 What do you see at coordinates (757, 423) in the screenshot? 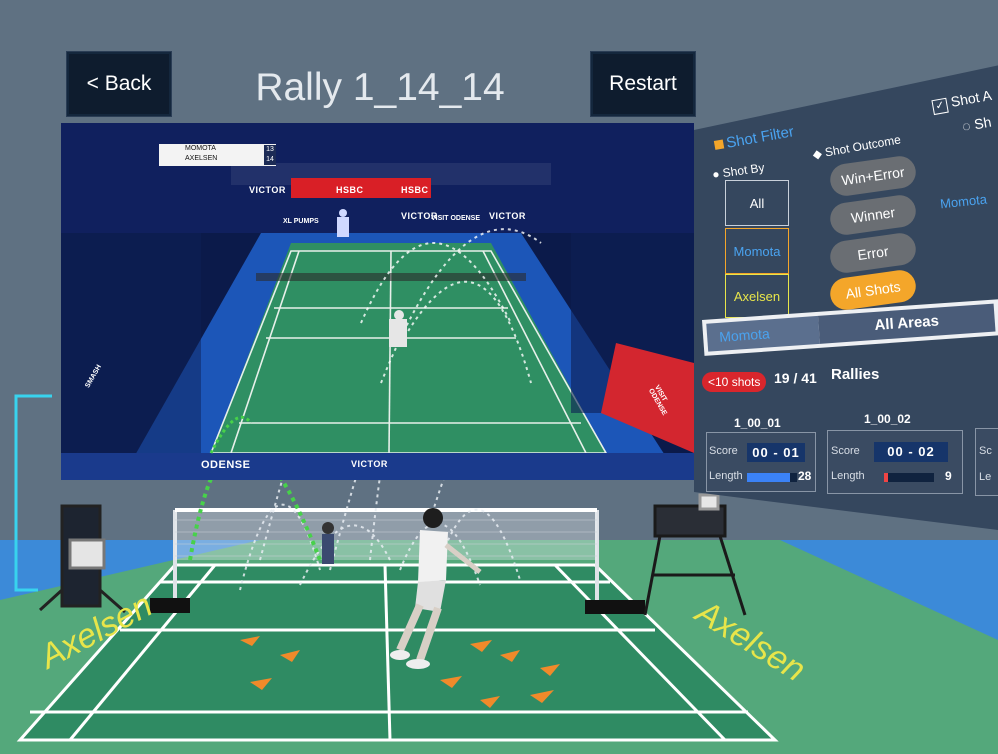
I see `rally-1-id: 1_00_01` at bounding box center [757, 423].